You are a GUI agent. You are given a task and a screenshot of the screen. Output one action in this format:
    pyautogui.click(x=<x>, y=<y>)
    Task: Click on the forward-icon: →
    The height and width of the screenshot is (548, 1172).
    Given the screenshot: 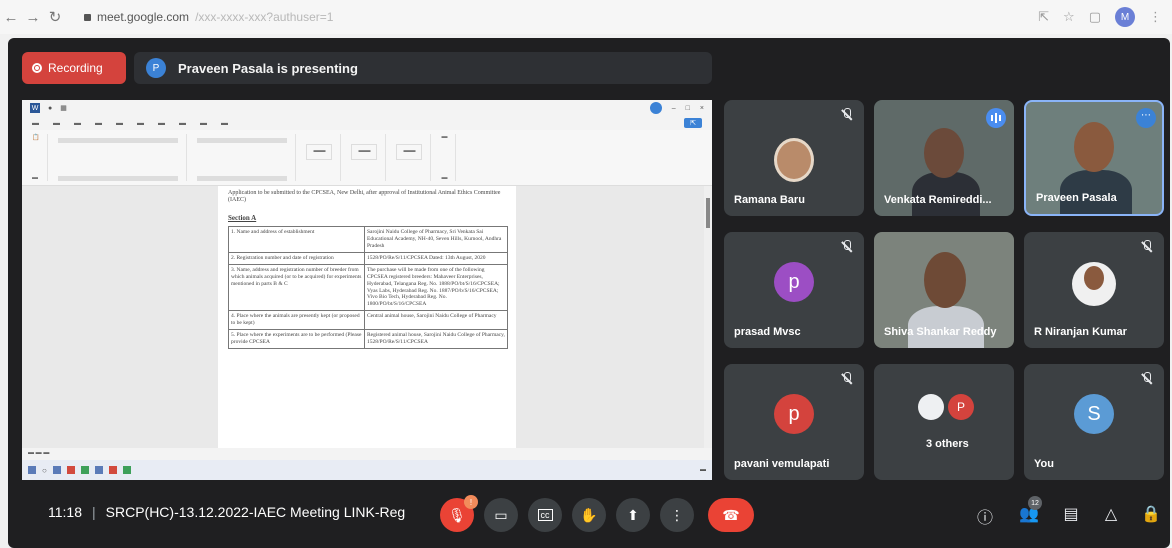 What is the action you would take?
    pyautogui.click(x=33, y=17)
    